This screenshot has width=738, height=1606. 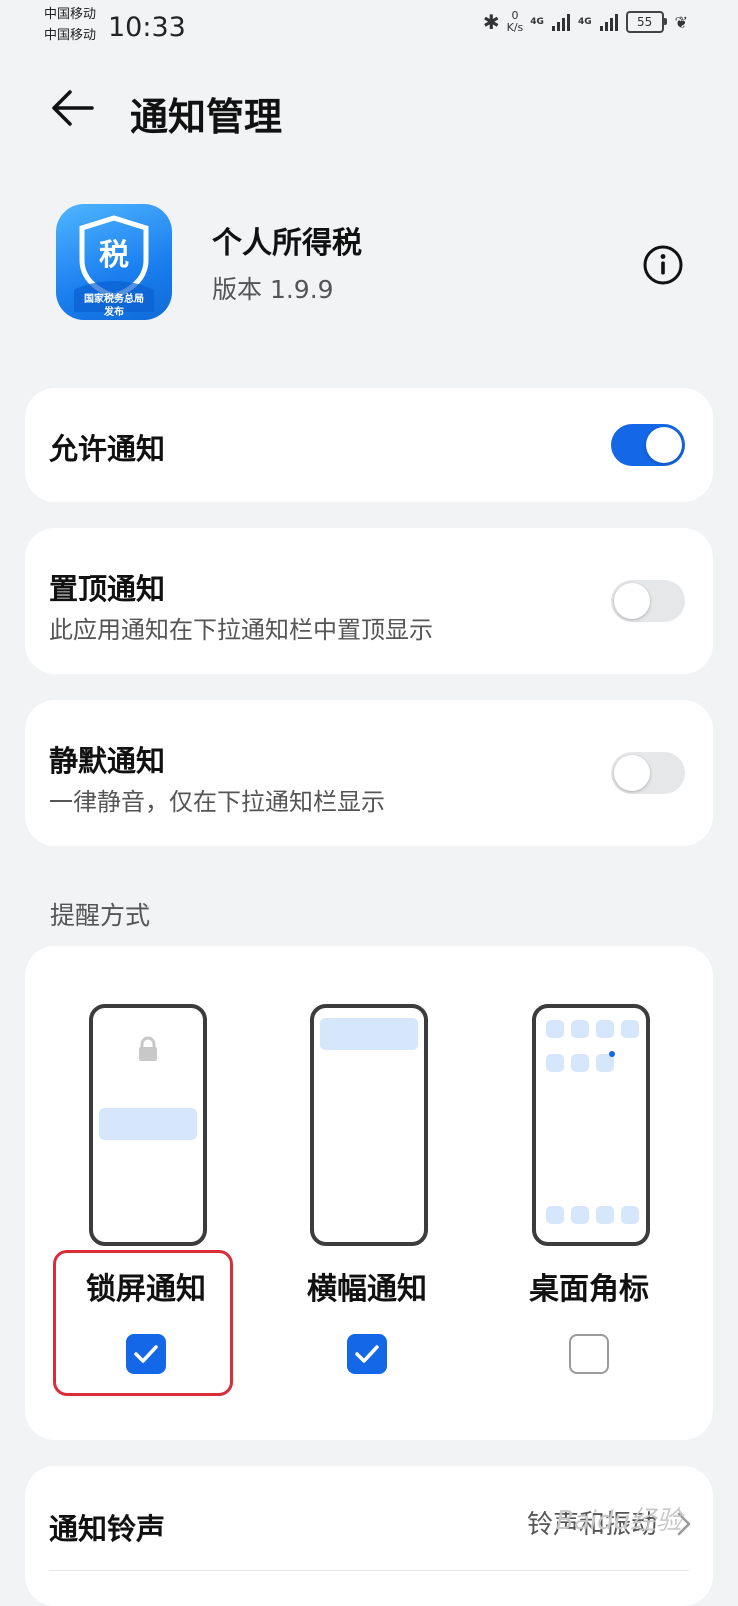 I want to click on banner-checkbox, so click(x=367, y=1354).